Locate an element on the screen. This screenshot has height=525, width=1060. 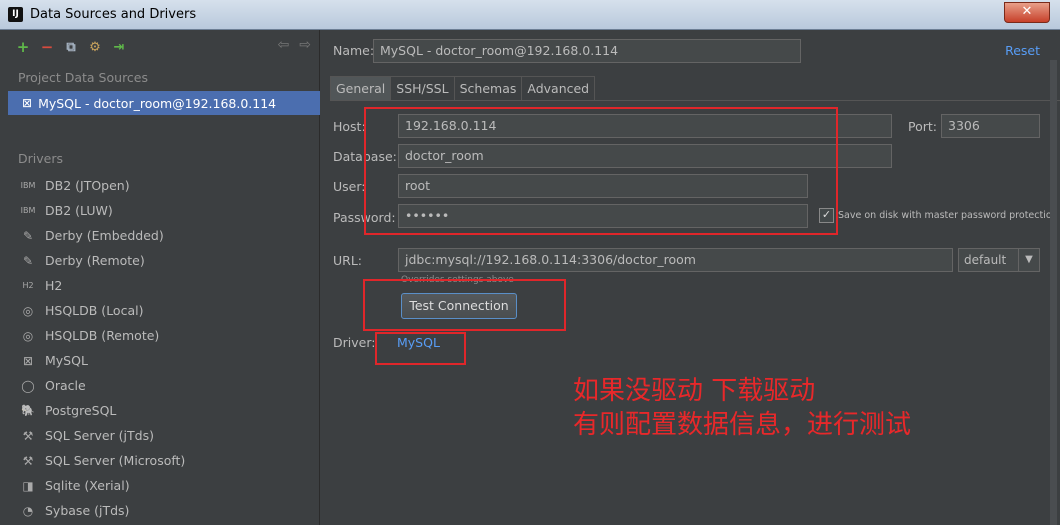
intellij-icon: IJ is located at coordinates (15, 14).